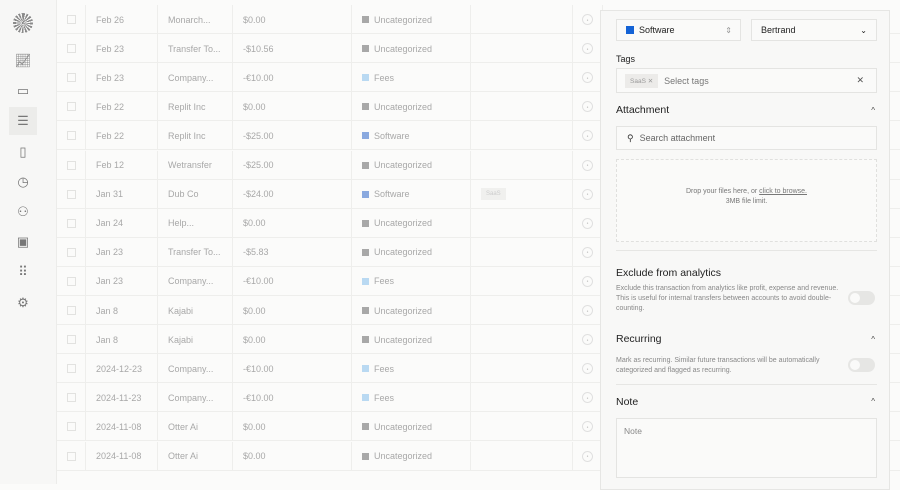  Describe the element at coordinates (392, 135) in the screenshot. I see `category-label: Software` at that location.